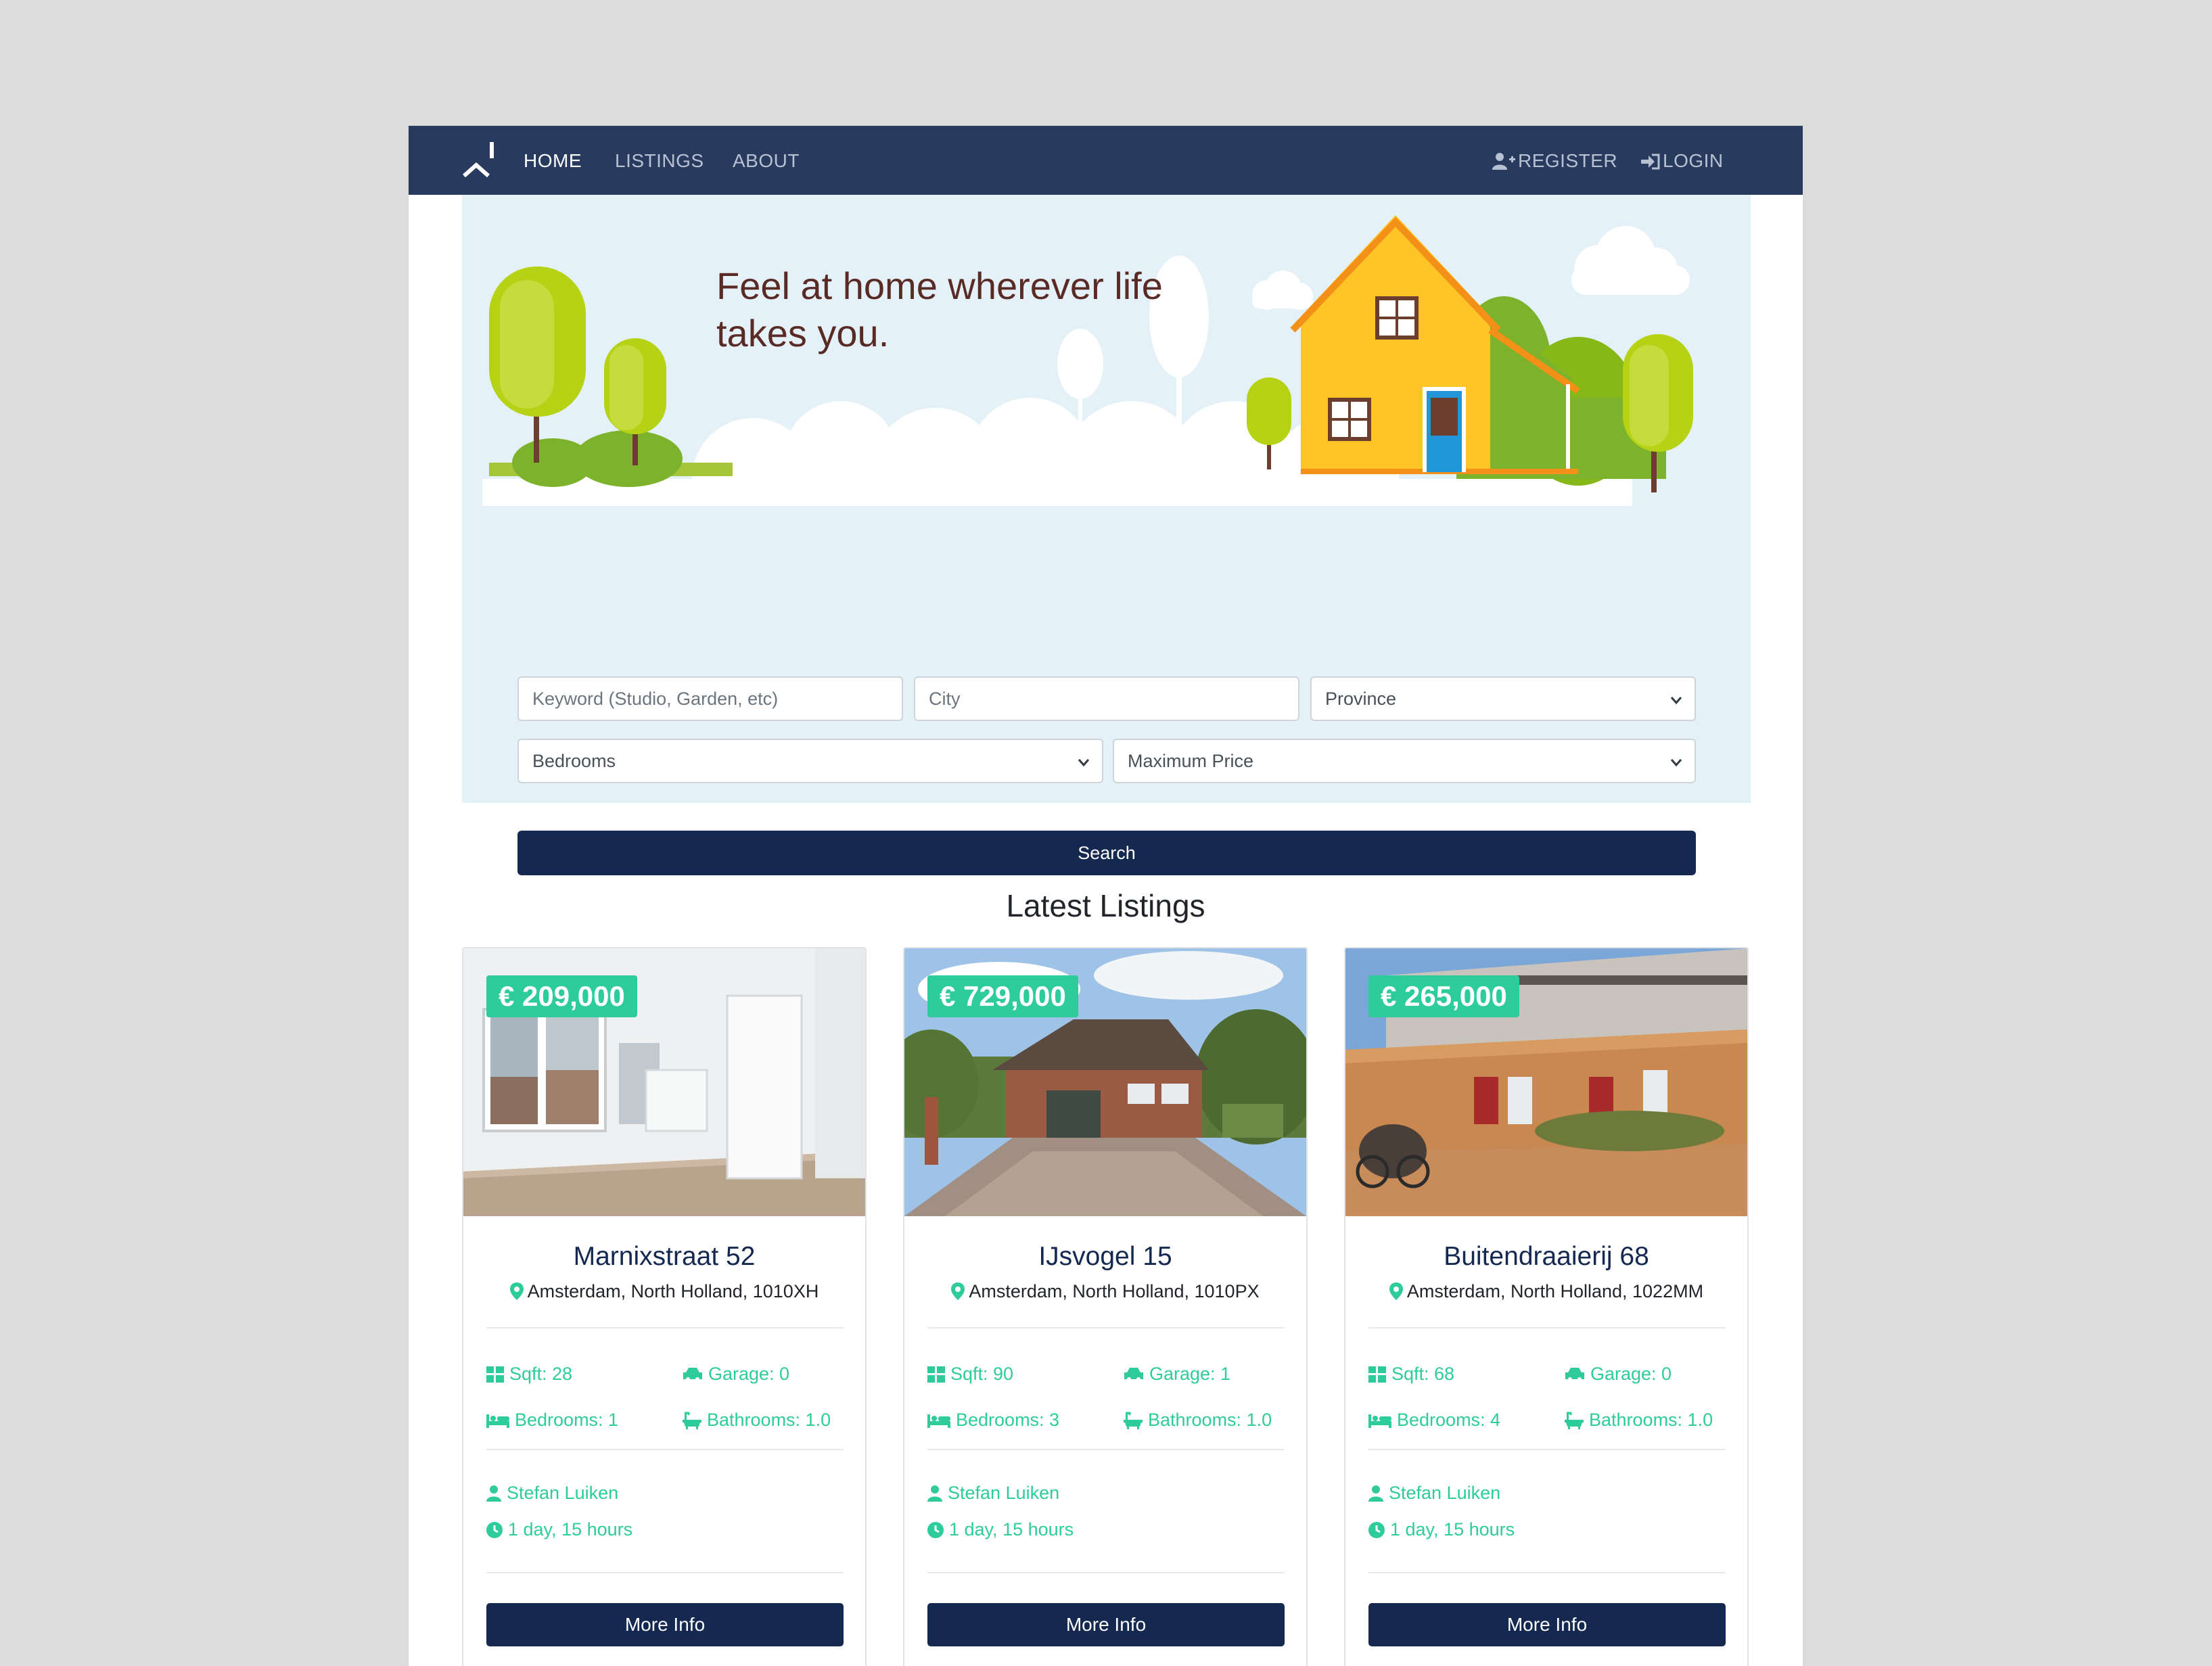 This screenshot has height=1666, width=2212. I want to click on listing-address: Amsterdam, North Holland, 1010XH, so click(664, 1291).